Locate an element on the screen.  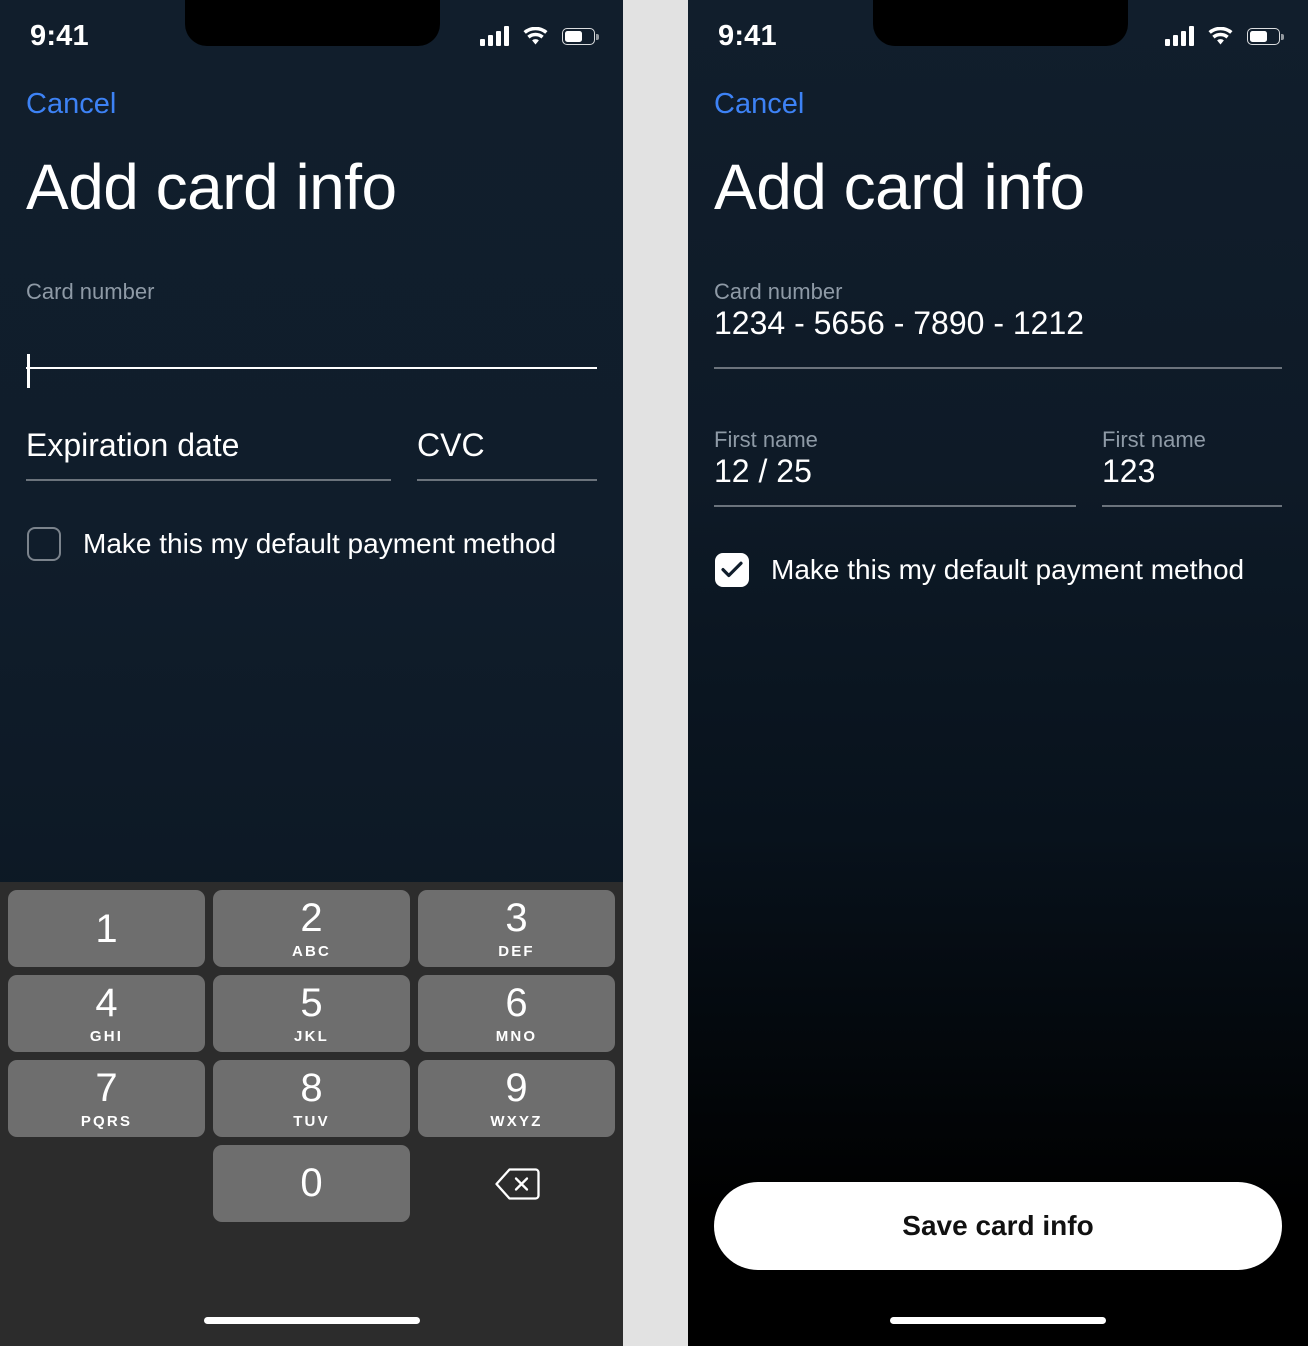
key-2-number: 2 is located at coordinates (311, 917).